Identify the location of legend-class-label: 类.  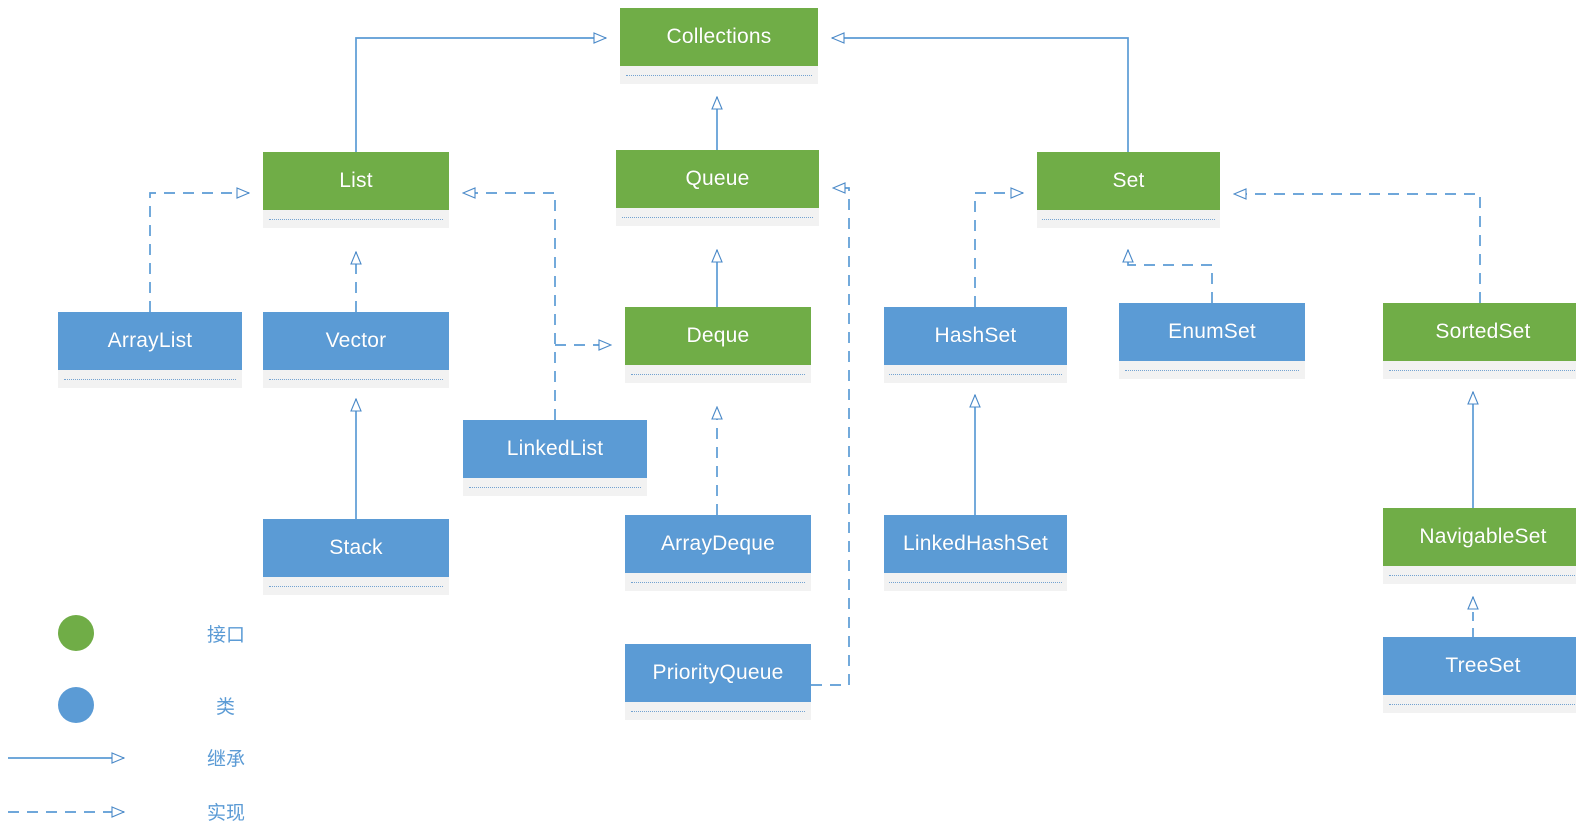
(226, 707).